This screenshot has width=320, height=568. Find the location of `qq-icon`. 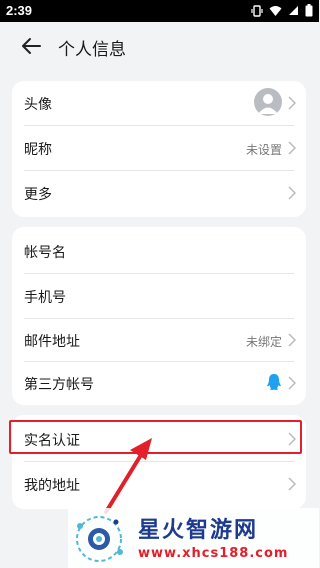

qq-icon is located at coordinates (274, 382).